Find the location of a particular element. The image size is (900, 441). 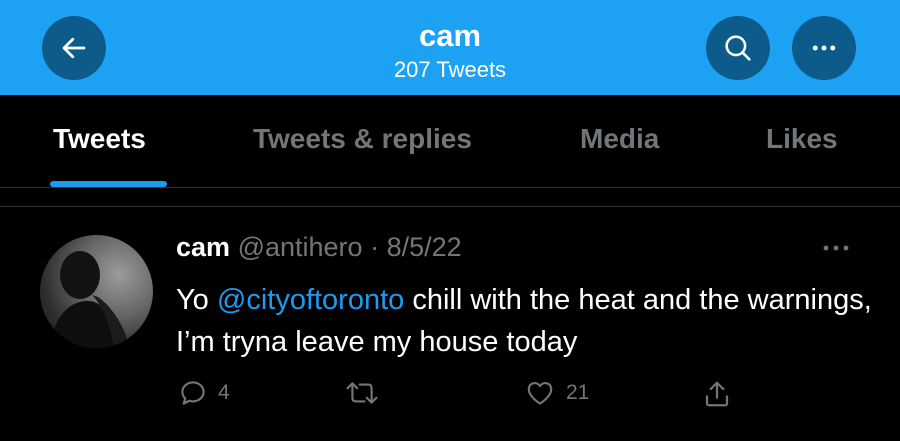

active-tab-indicator is located at coordinates (108, 184).